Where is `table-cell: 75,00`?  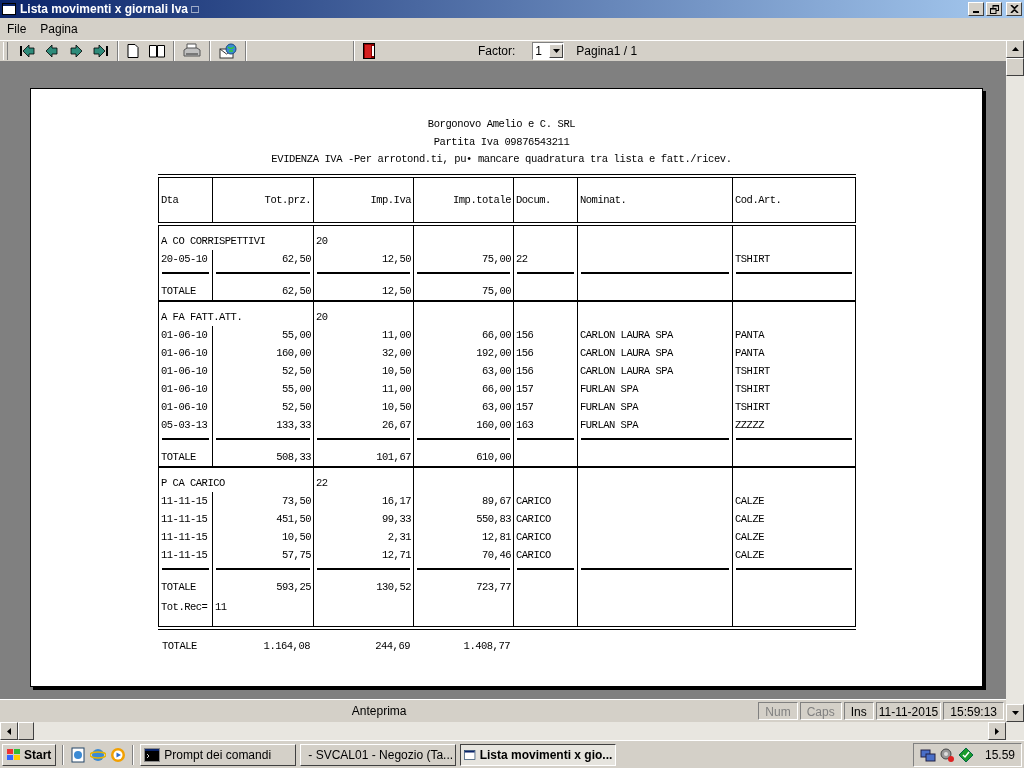 table-cell: 75,00 is located at coordinates (496, 258).